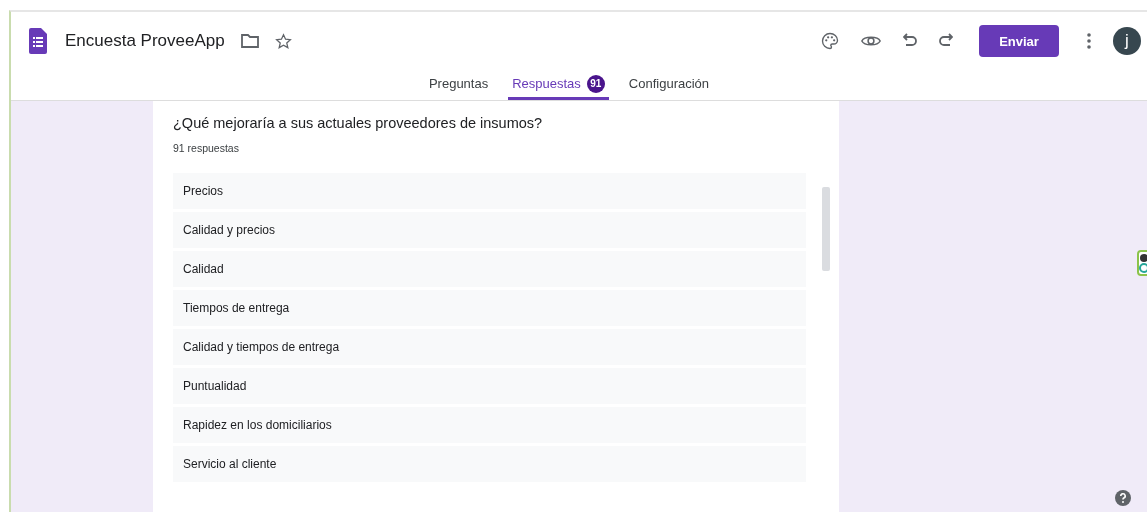 Image resolution: width=1147 pixels, height=512 pixels. Describe the element at coordinates (283, 41) in the screenshot. I see `star-icon` at that location.